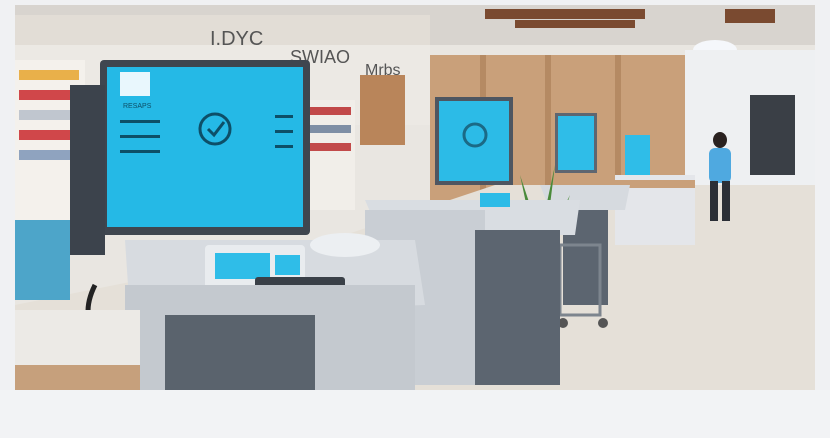 This screenshot has height=438, width=830. What do you see at coordinates (720, 165) in the screenshot?
I see `person-shirt` at bounding box center [720, 165].